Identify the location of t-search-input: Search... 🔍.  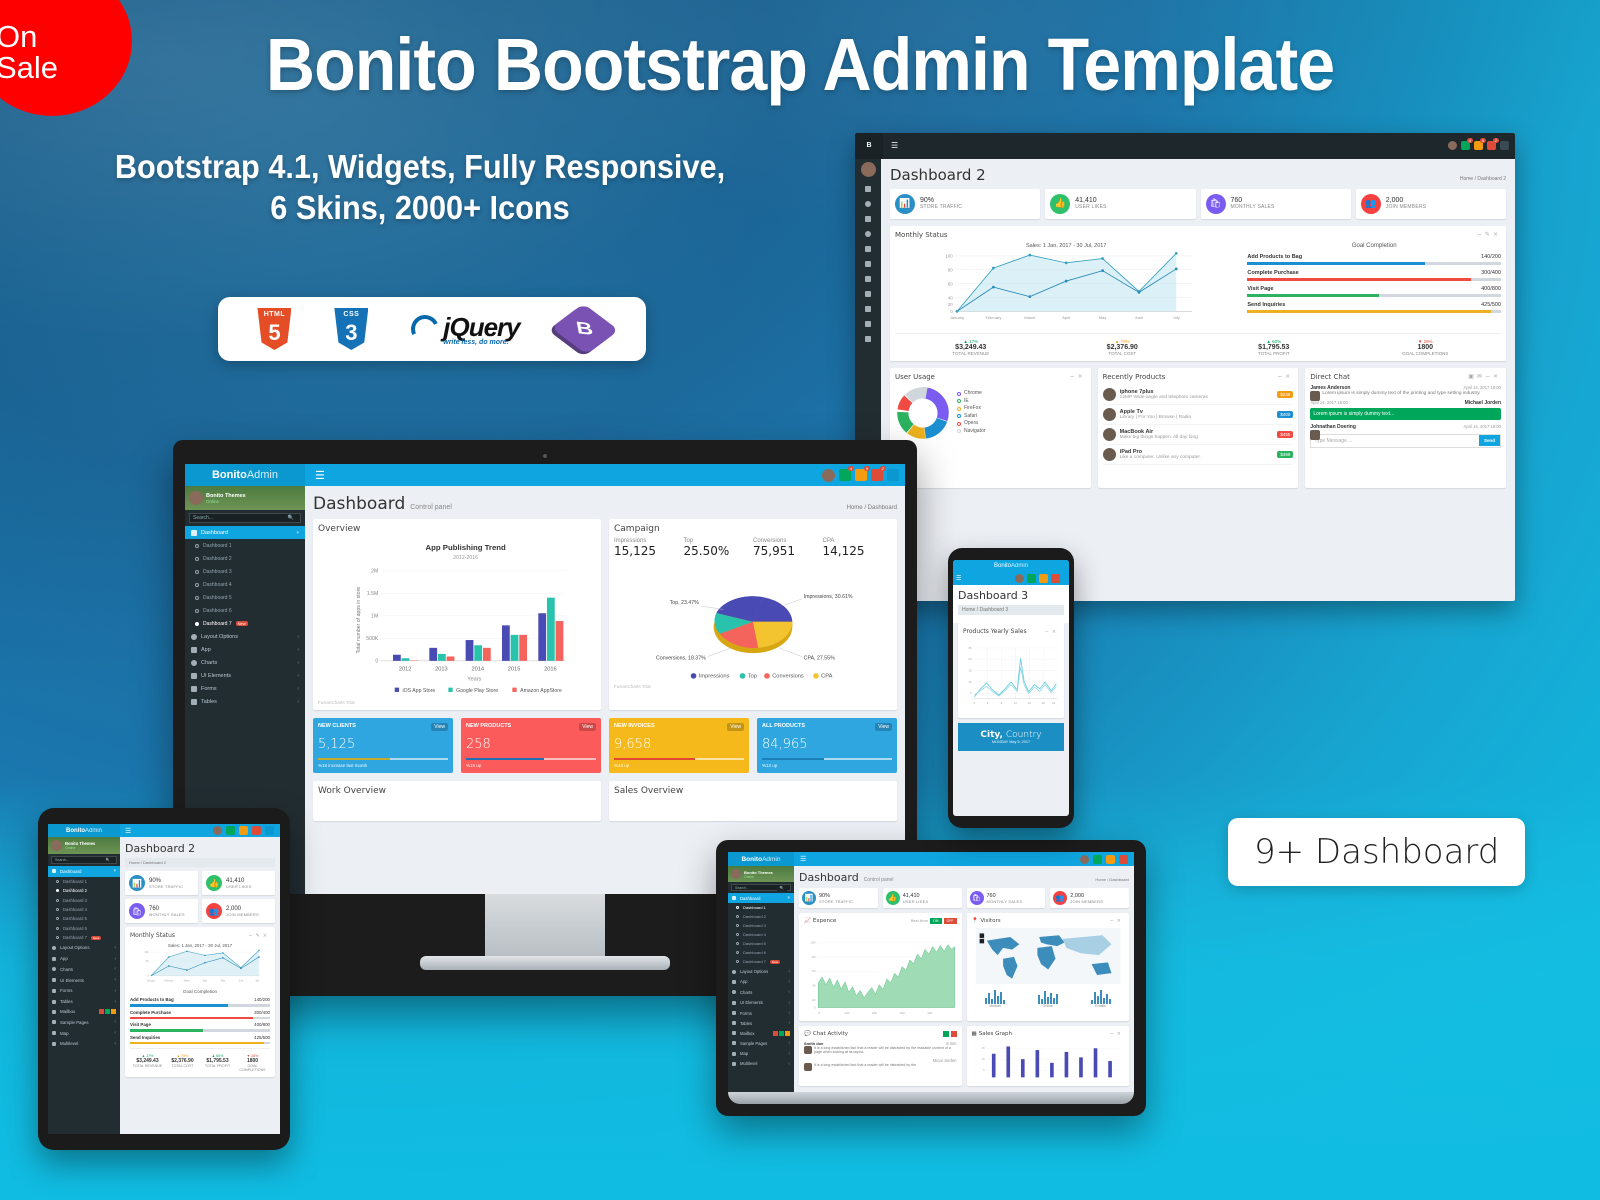
(84, 860).